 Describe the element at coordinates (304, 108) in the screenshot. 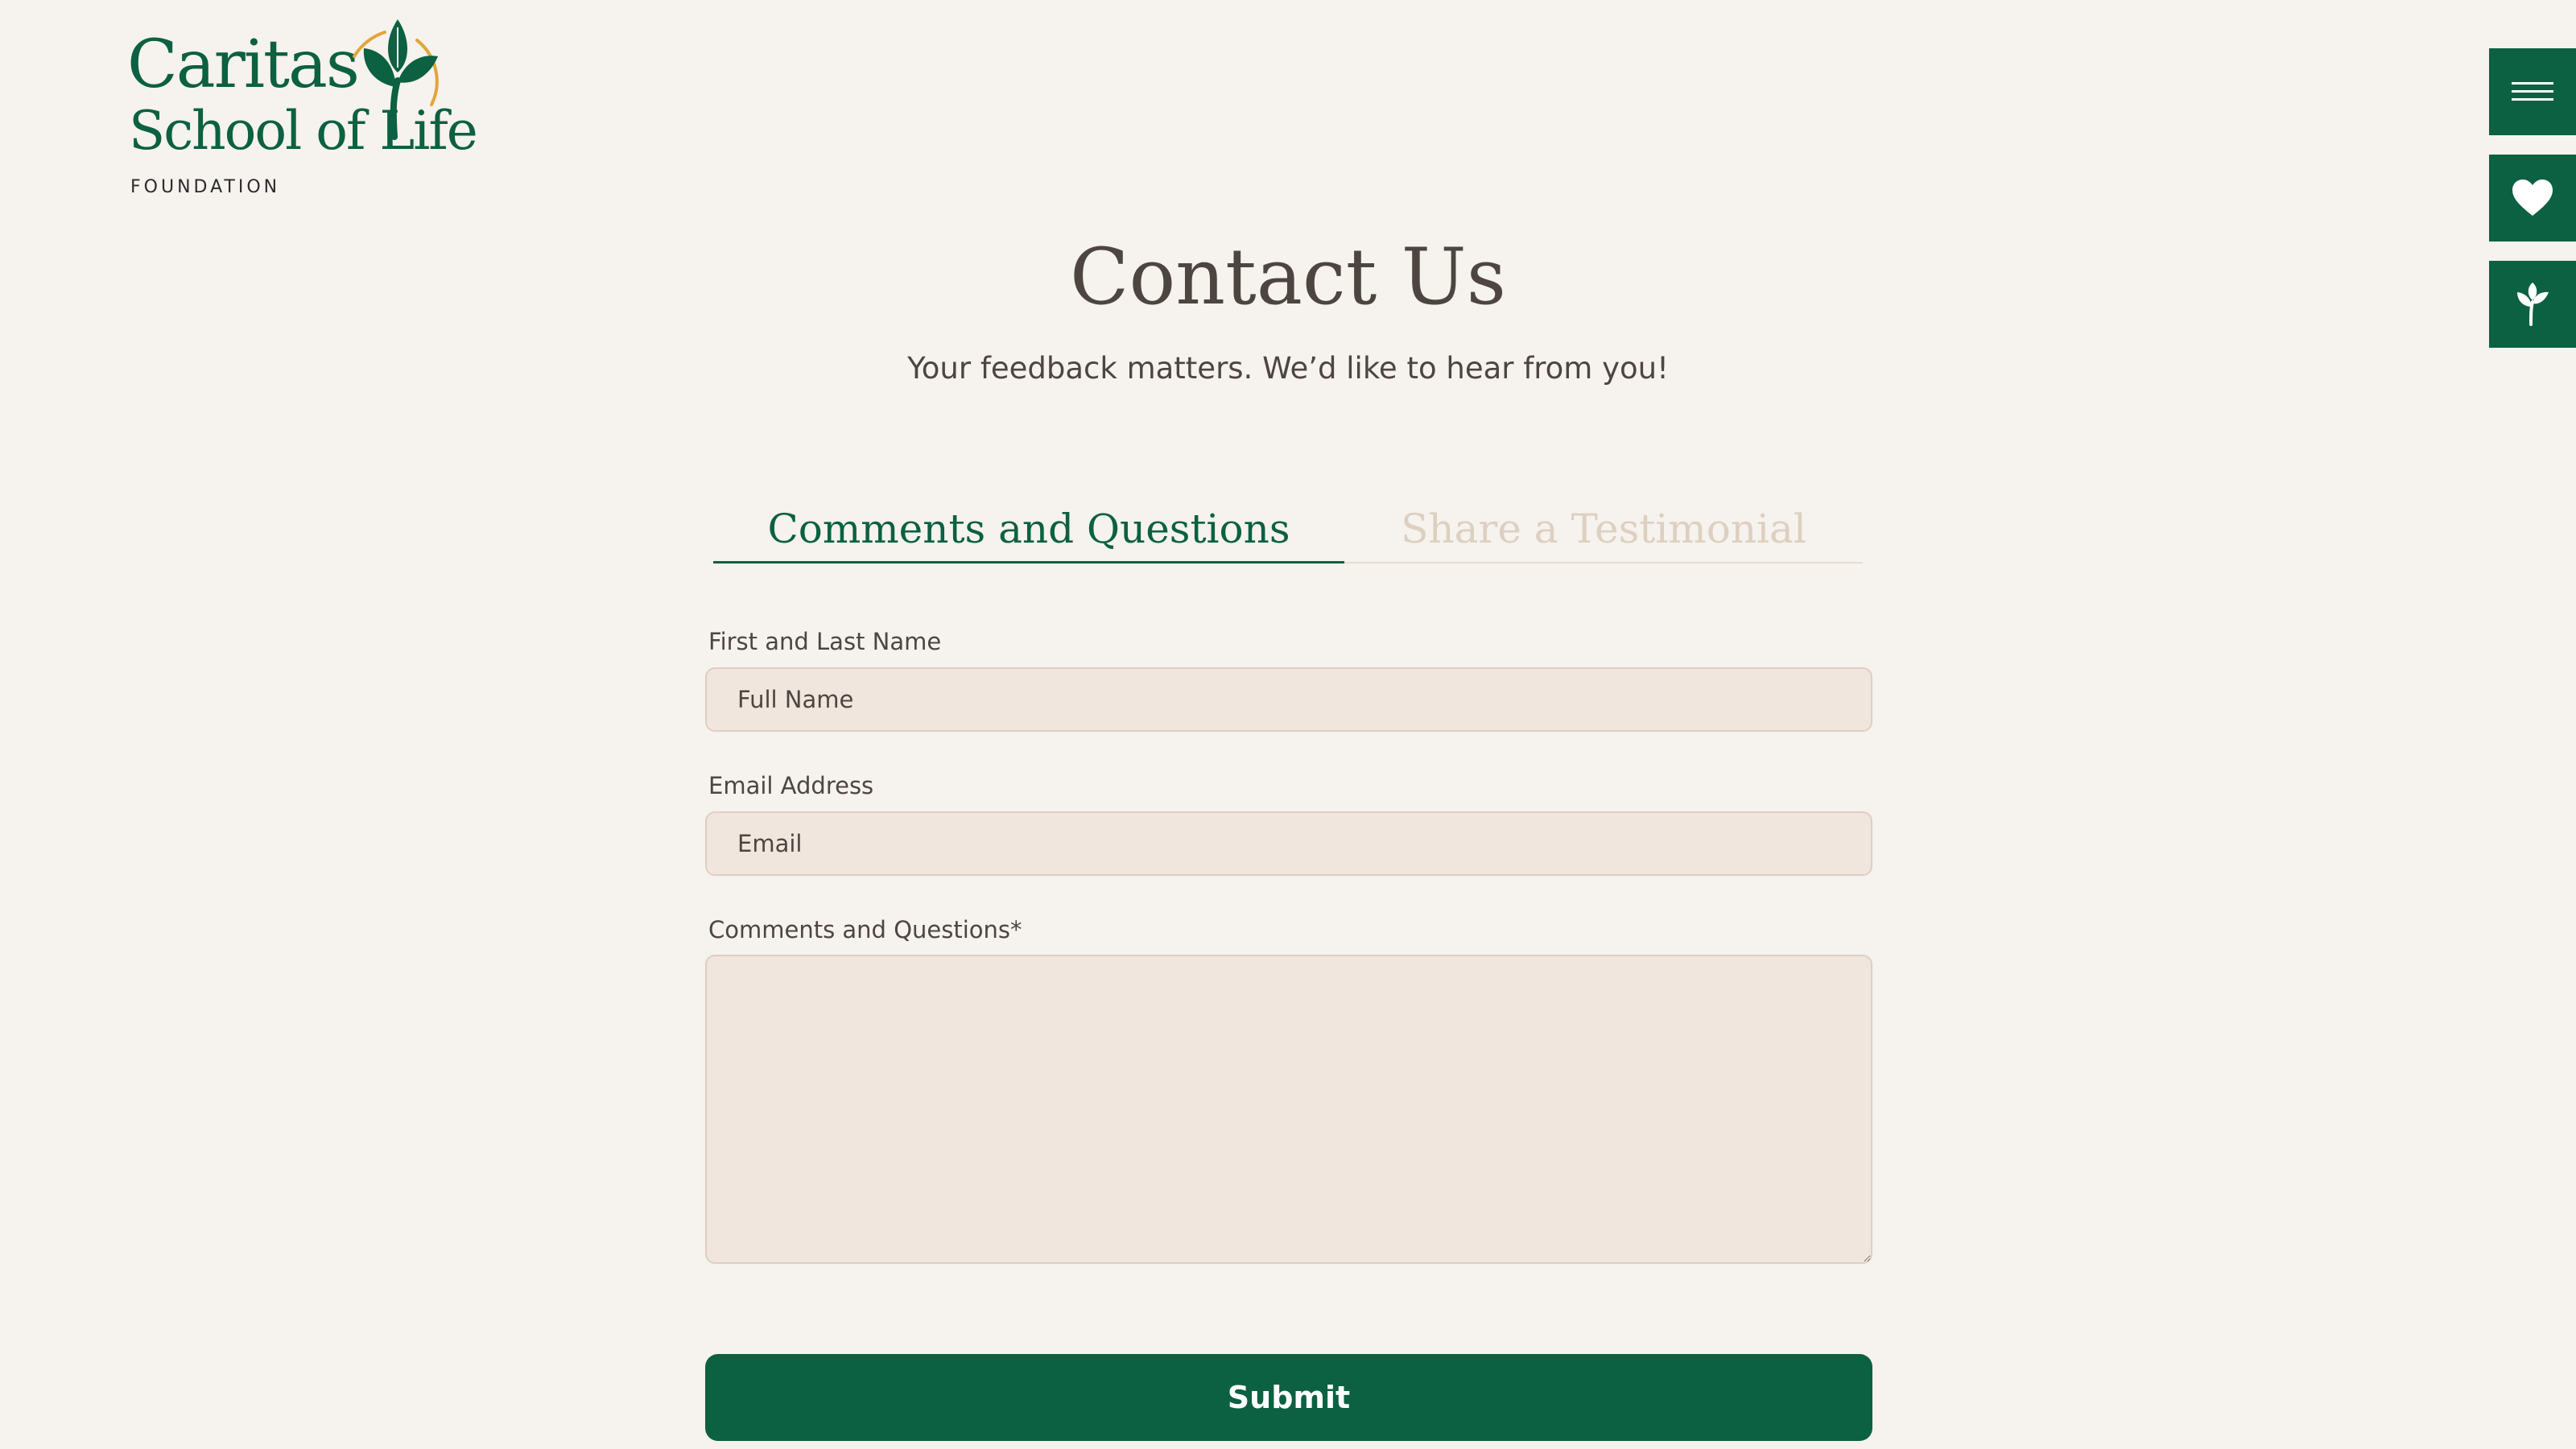

I see `site-logo: Caritas School of Life FOUNDATION` at that location.